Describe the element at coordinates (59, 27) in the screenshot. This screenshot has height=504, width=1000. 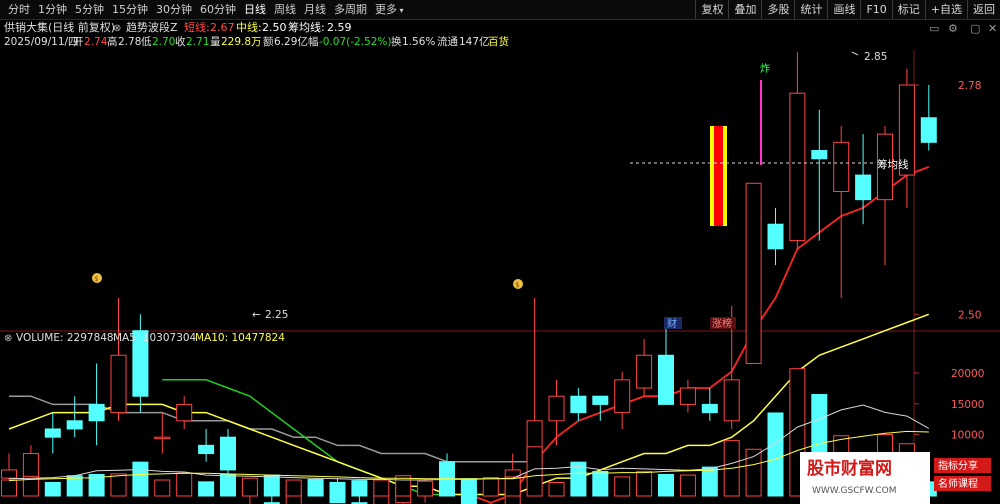
I see `stock-name: 供销大集(日线 前复权)` at that location.